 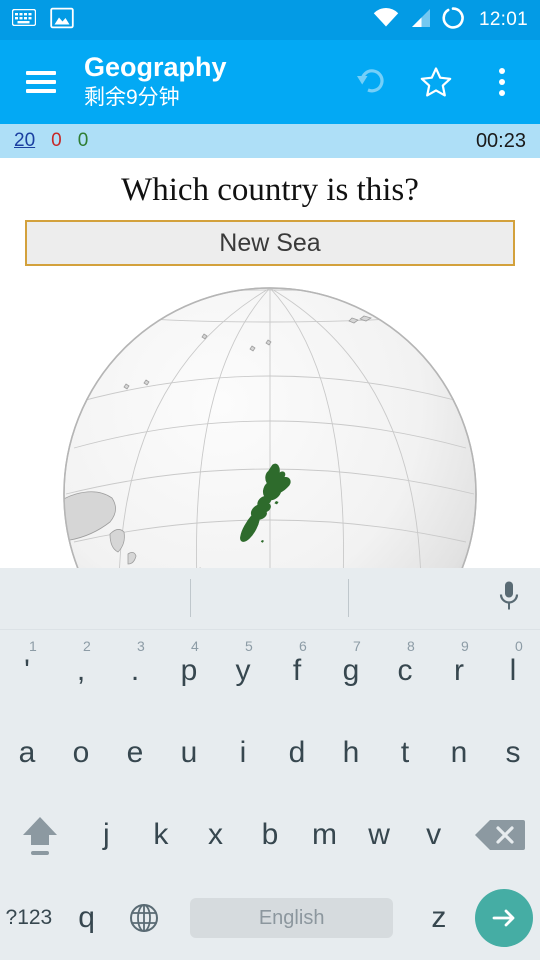 I want to click on star-icon, so click(x=436, y=82).